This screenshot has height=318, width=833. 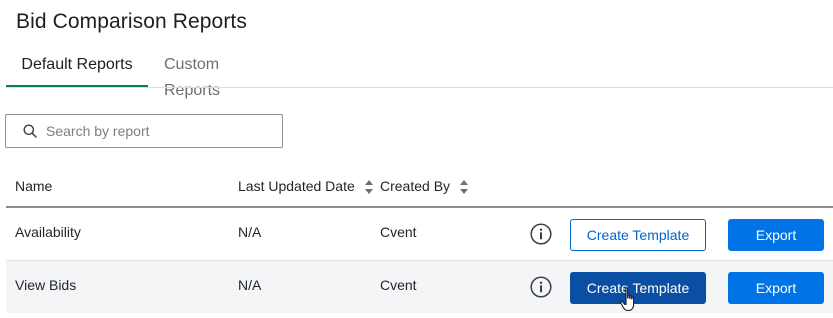 I want to click on search-box, so click(x=144, y=131).